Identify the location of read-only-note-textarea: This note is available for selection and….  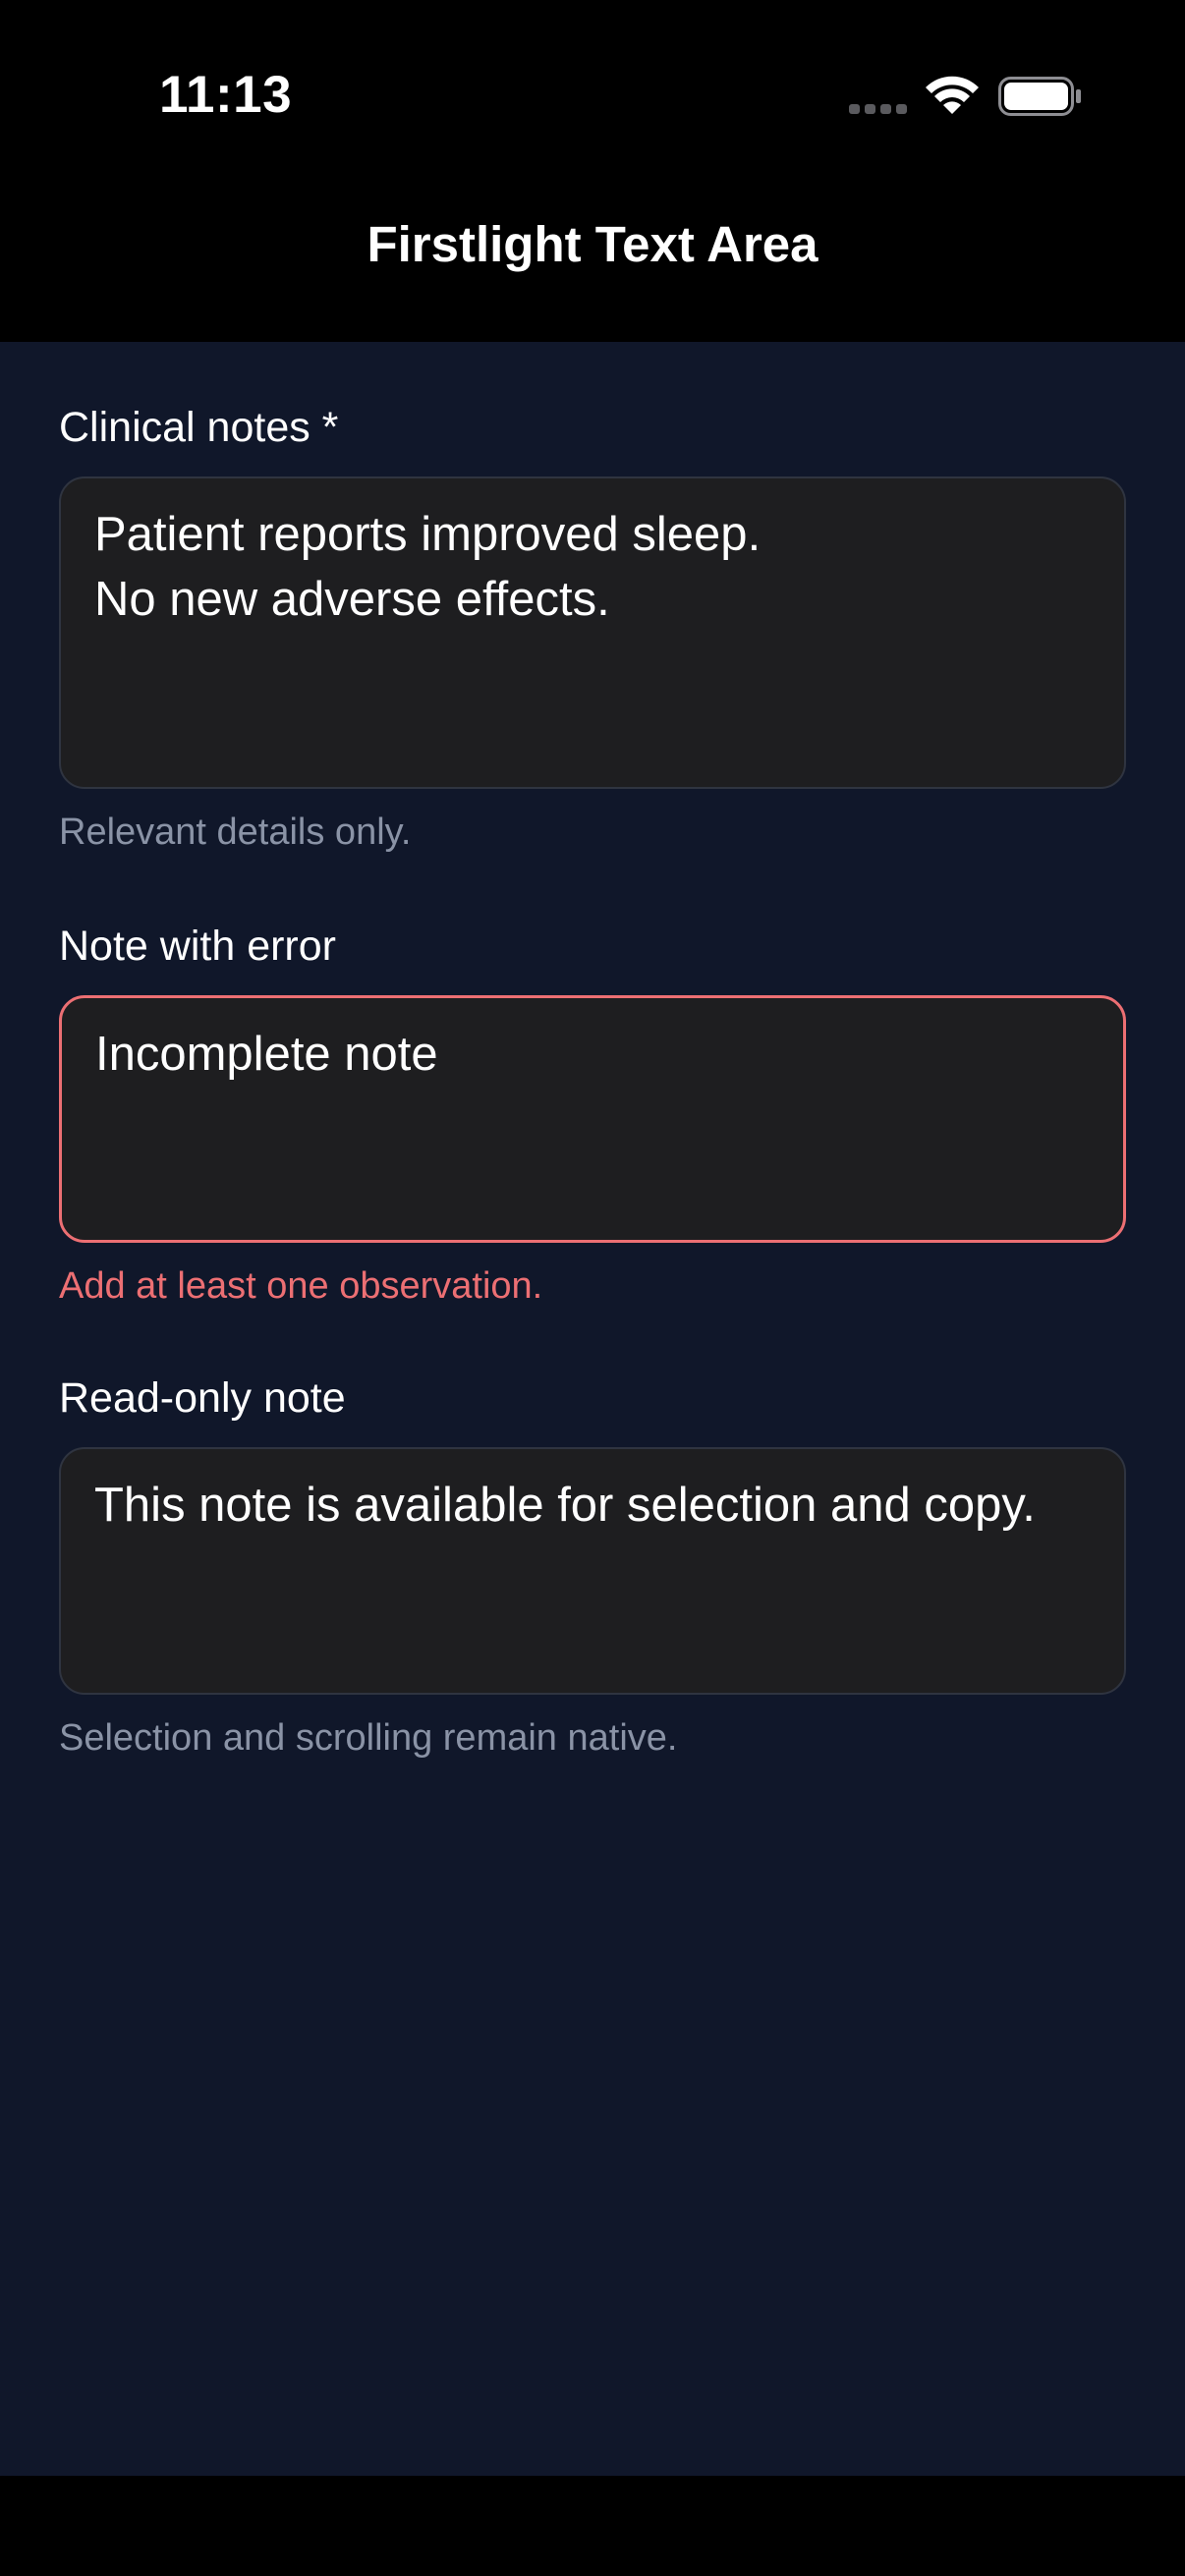
(592, 1571).